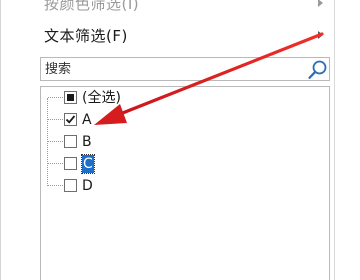  Describe the element at coordinates (70, 185) in the screenshot. I see `item-checkbox-d` at that location.